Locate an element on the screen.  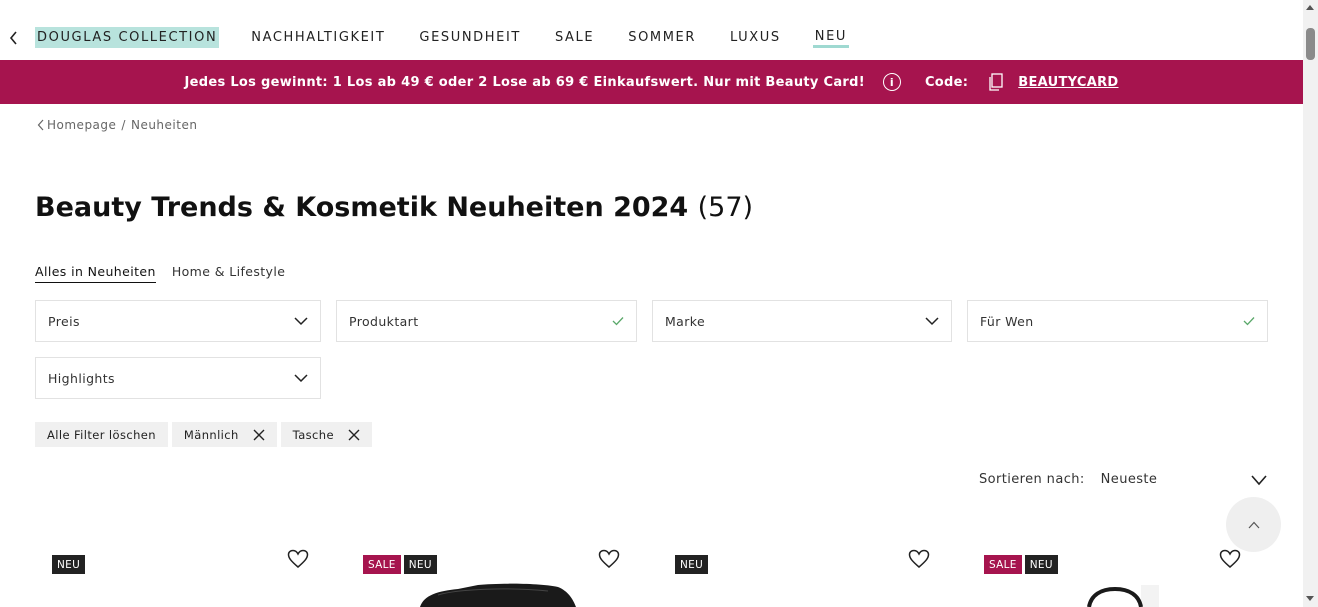
nav-item-neu: NEU is located at coordinates (831, 37).